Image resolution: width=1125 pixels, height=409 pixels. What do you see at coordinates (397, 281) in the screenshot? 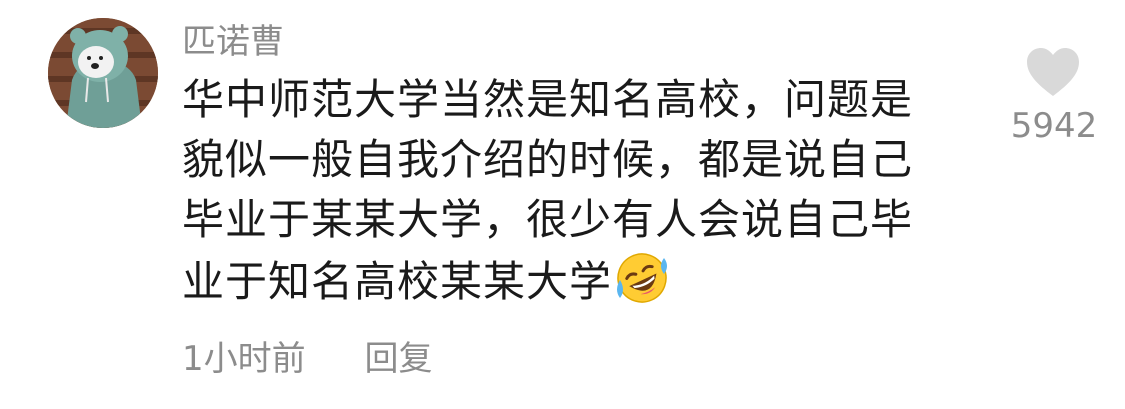
I see `comment-line: 业于知名高校某某大学` at bounding box center [397, 281].